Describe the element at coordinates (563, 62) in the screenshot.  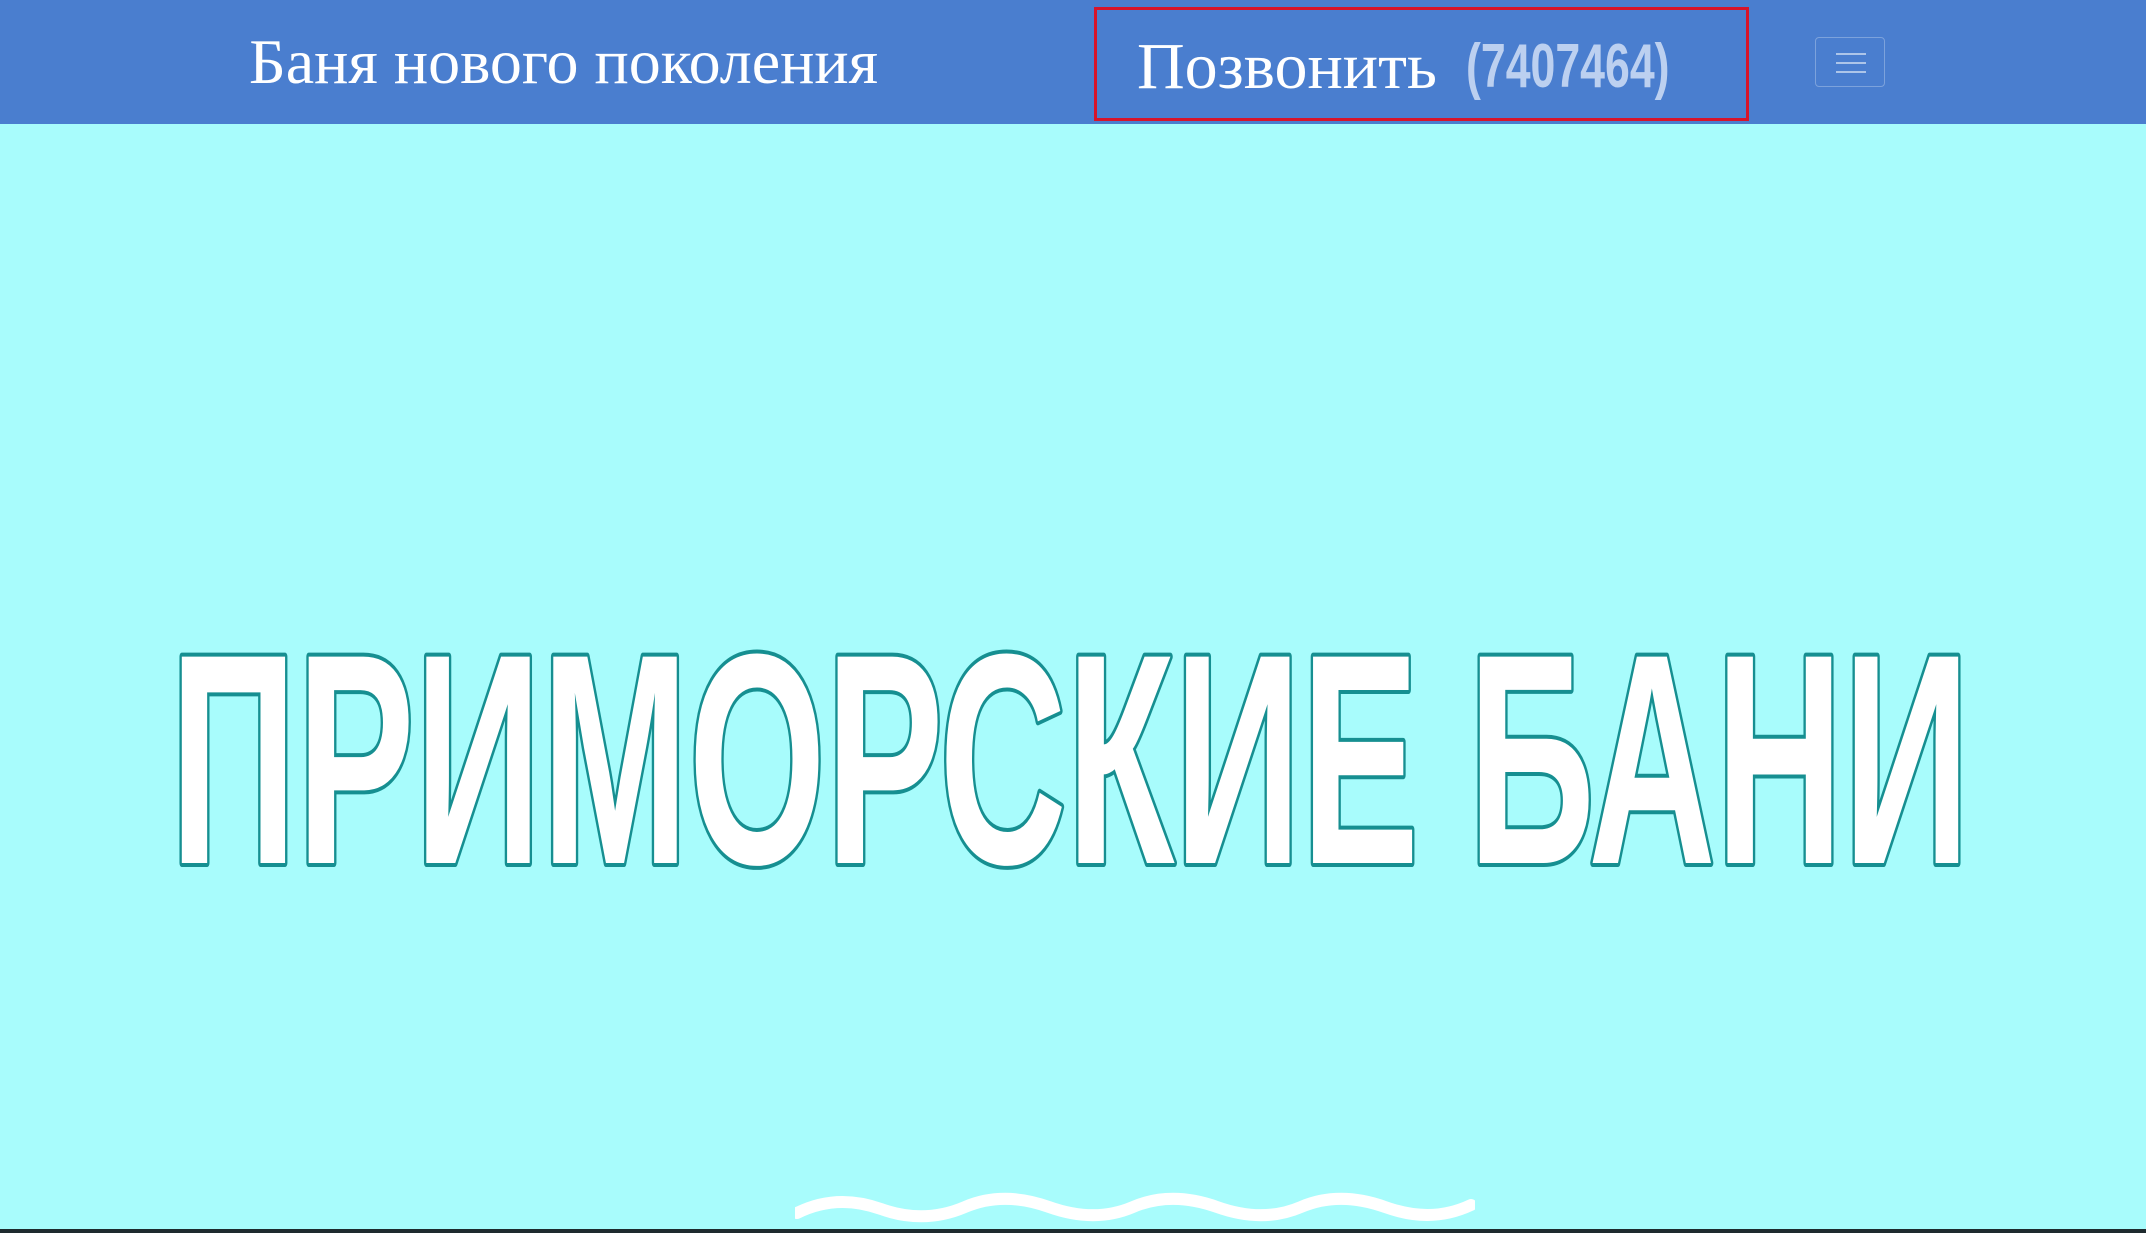
I see `brand-link: Баня нового поколения` at that location.